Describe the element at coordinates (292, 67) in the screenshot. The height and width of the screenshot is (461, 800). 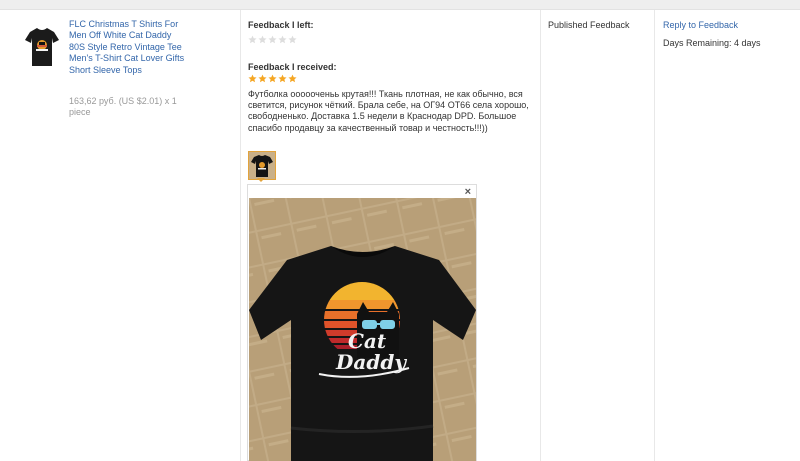
I see `feedback-received-label: Feedback I received:` at that location.